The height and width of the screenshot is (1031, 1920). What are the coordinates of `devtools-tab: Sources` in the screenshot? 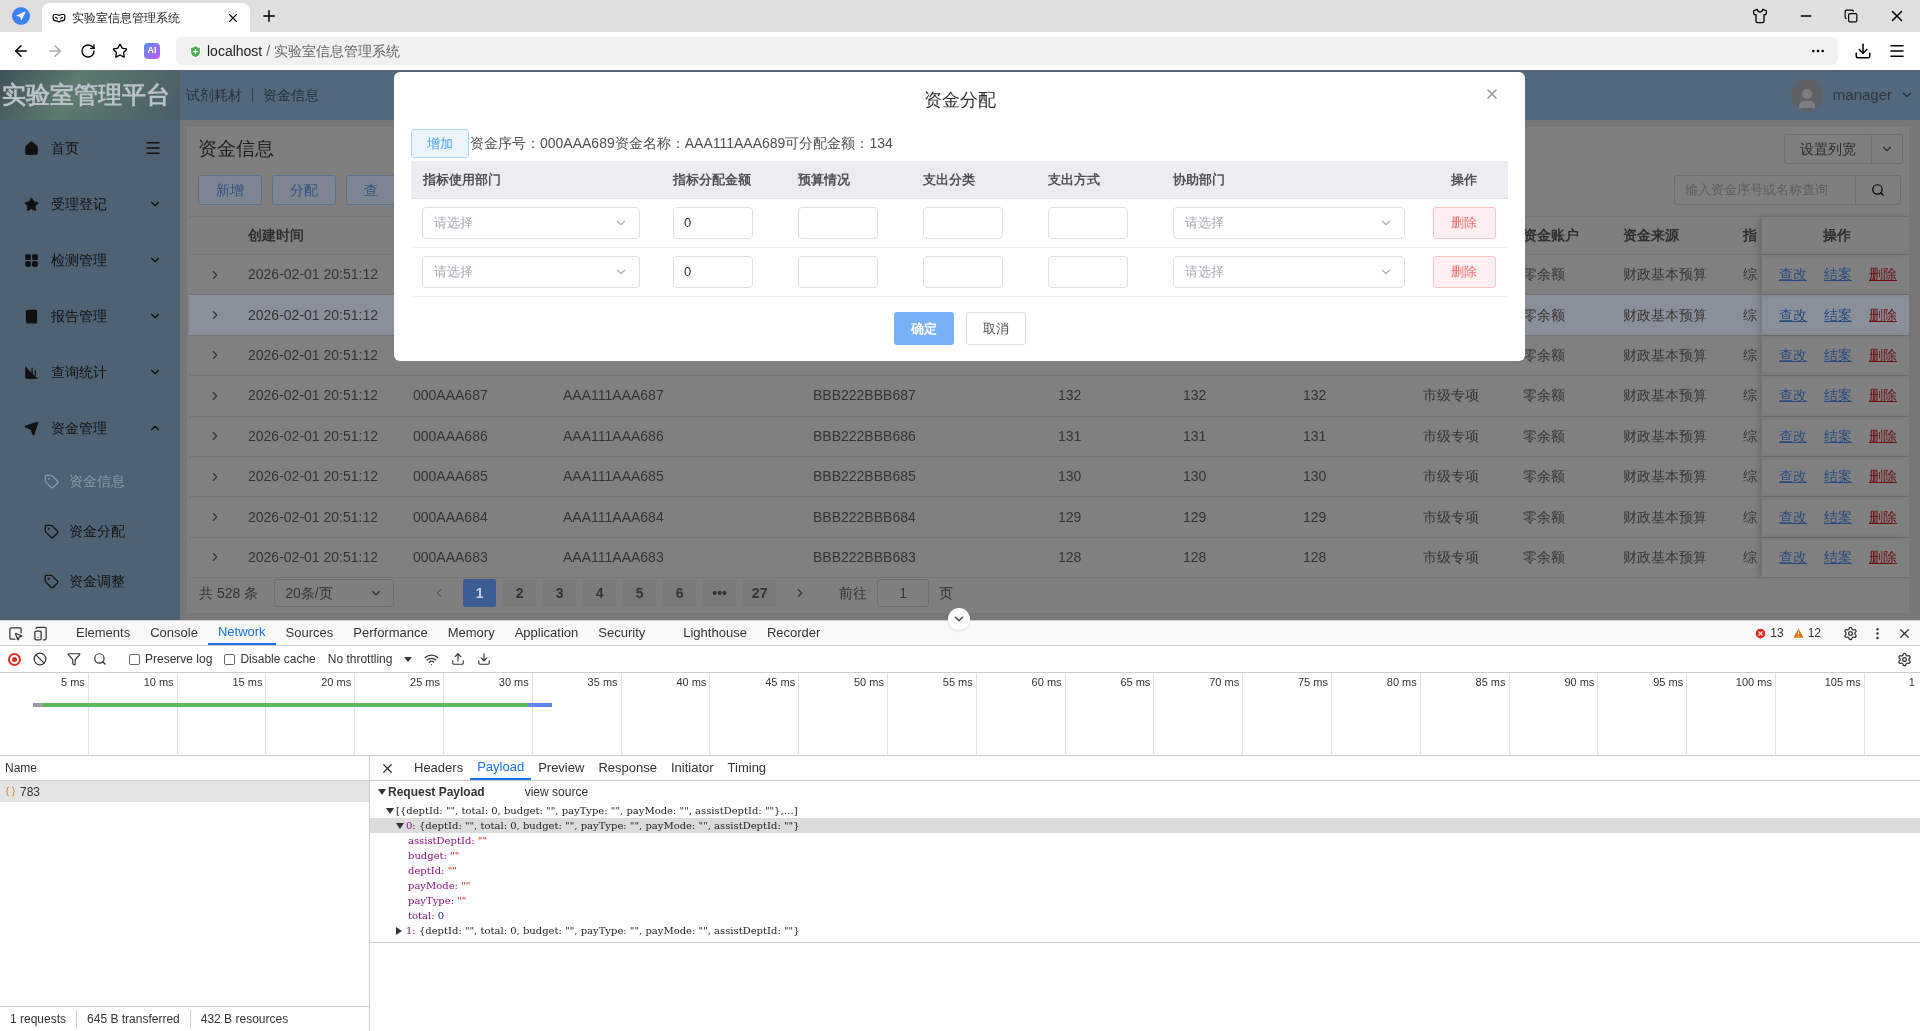 It's located at (309, 633).